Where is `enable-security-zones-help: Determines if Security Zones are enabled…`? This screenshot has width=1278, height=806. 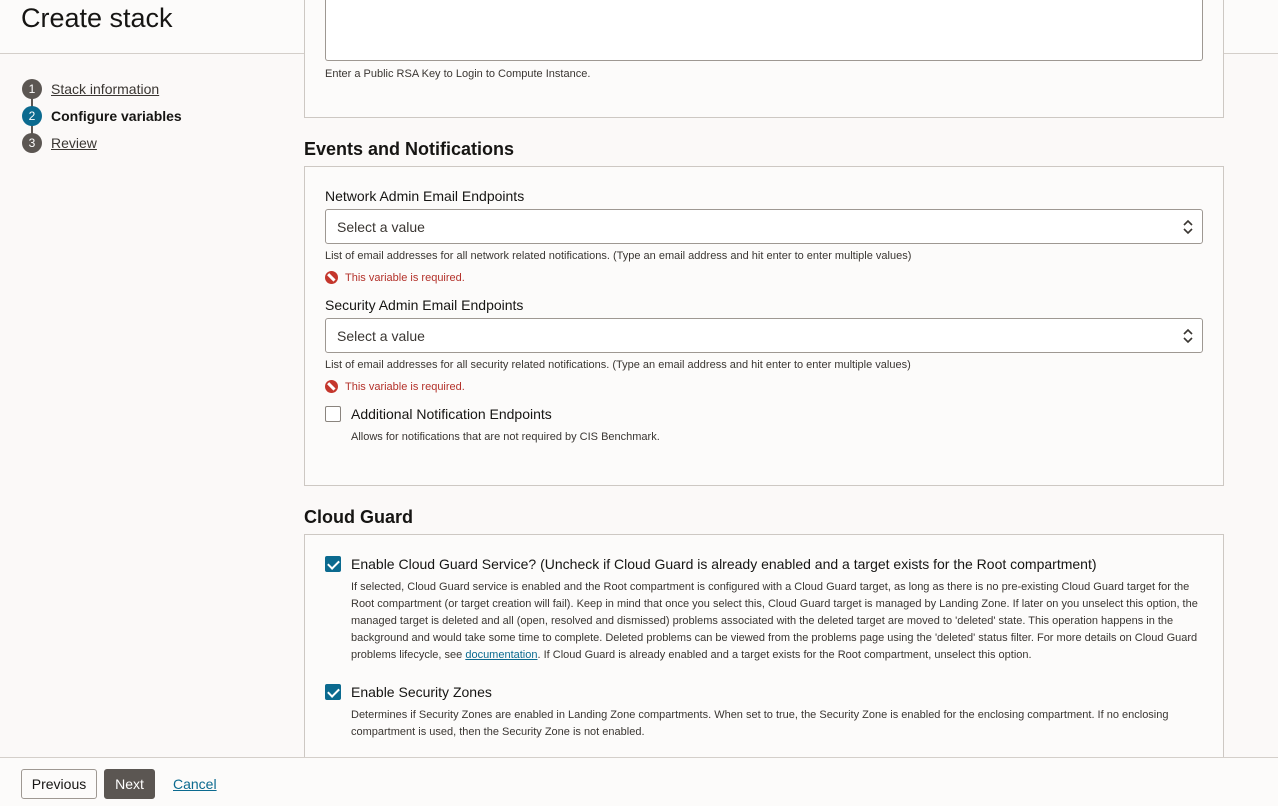
enable-security-zones-help: Determines if Security Zones are enabled… is located at coordinates (760, 723).